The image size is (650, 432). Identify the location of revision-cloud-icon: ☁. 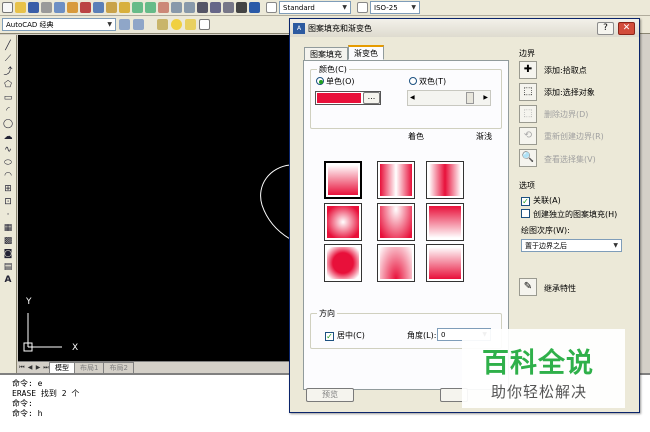
(8, 137).